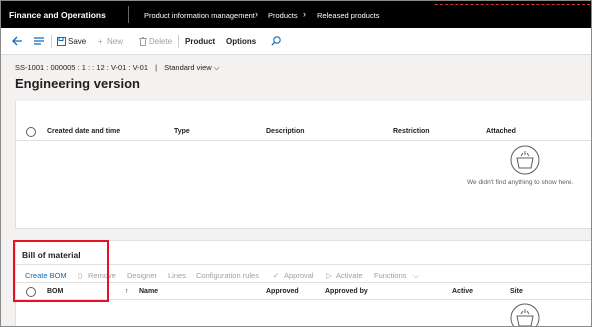 This screenshot has height=327, width=592. What do you see at coordinates (17, 41) in the screenshot?
I see `back-arrow-icon` at bounding box center [17, 41].